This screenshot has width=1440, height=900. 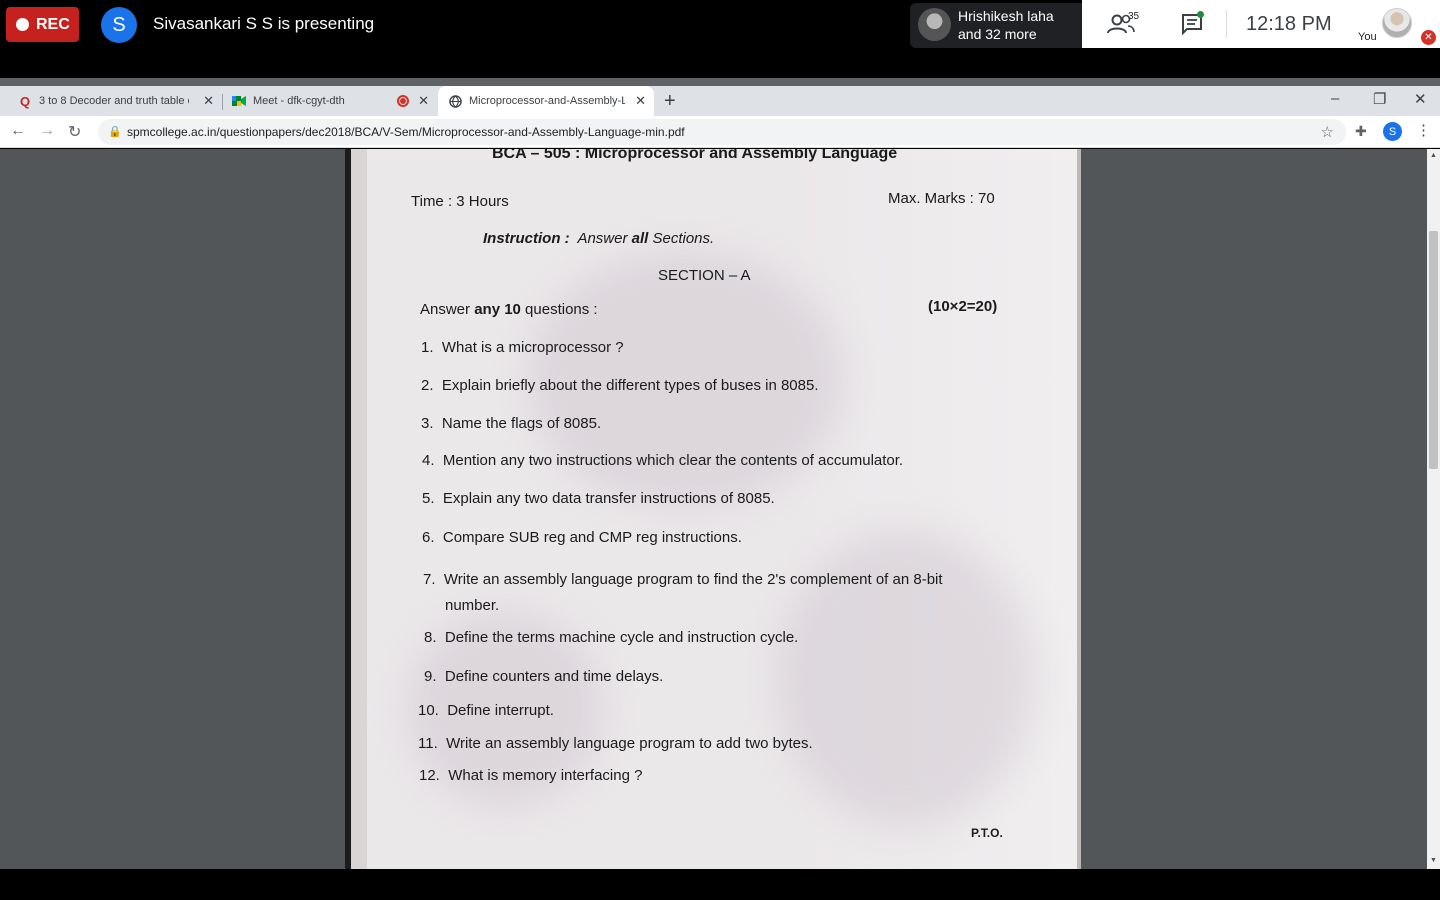 What do you see at coordinates (460, 201) in the screenshot?
I see `exam-time: Time : 3 Hours` at bounding box center [460, 201].